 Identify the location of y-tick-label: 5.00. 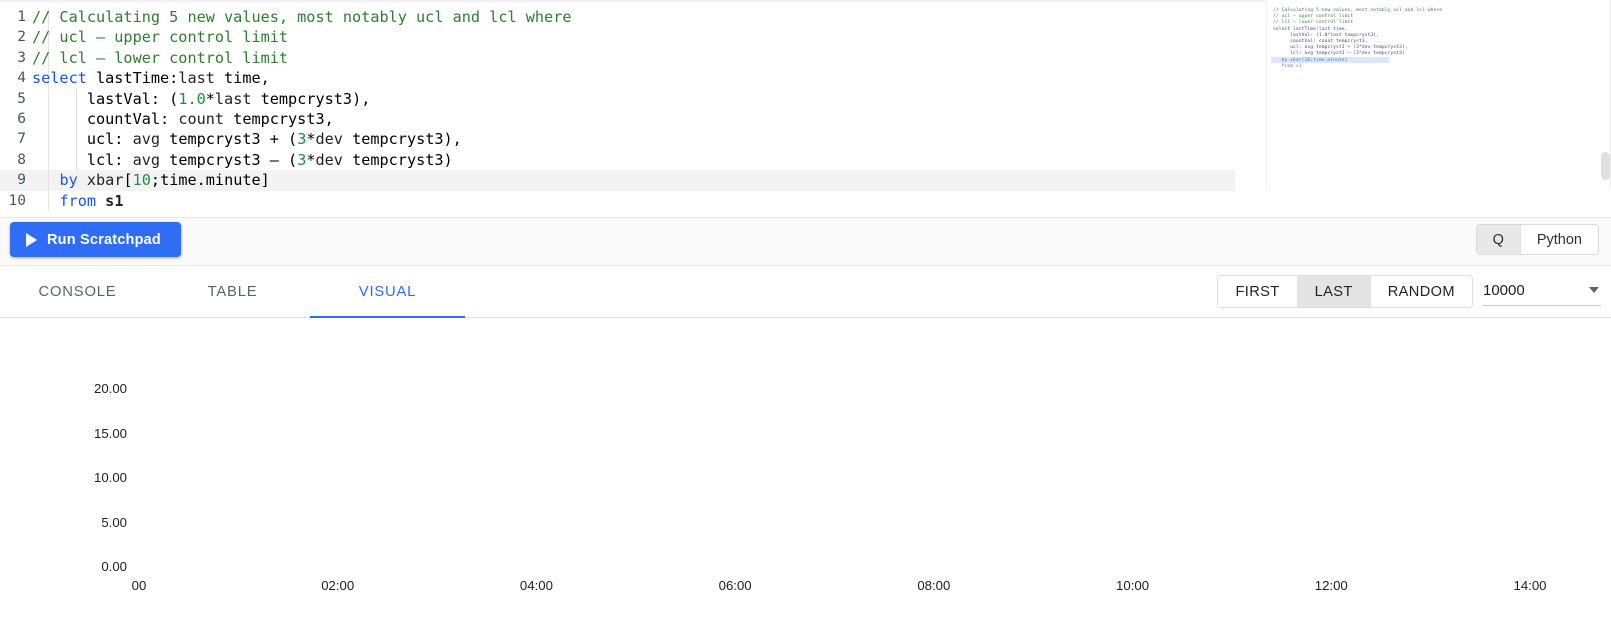
(114, 522).